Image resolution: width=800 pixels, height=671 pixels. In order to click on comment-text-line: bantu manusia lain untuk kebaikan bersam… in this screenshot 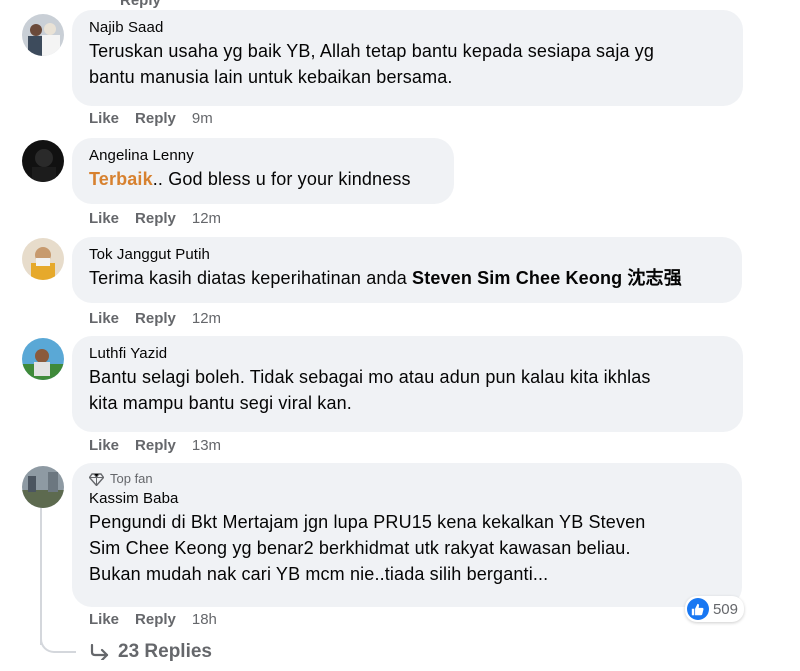, I will do `click(271, 77)`.